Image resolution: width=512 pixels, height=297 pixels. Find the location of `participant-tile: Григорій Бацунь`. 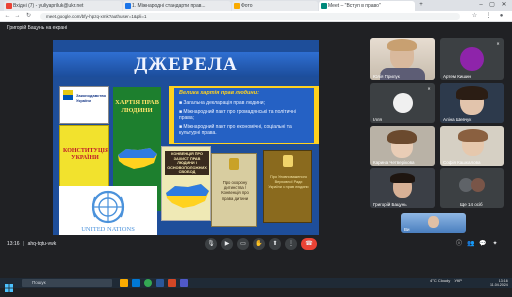

participant-tile: Григорій Бацунь is located at coordinates (402, 188).